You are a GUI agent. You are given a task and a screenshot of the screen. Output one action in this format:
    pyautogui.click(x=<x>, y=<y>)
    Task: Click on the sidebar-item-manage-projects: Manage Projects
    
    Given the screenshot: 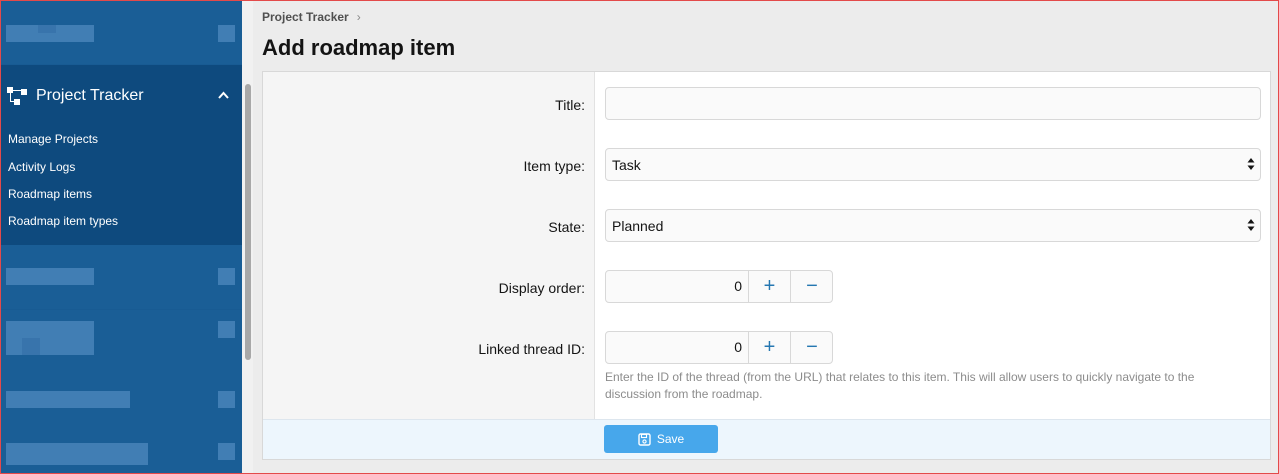 What is the action you would take?
    pyautogui.click(x=53, y=139)
    